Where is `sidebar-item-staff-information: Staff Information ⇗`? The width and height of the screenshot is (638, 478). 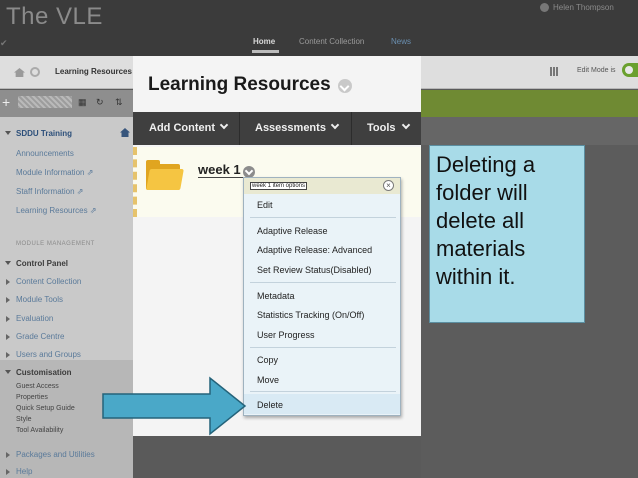
sidebar-item-staff-information: Staff Information ⇗ is located at coordinates (49, 191).